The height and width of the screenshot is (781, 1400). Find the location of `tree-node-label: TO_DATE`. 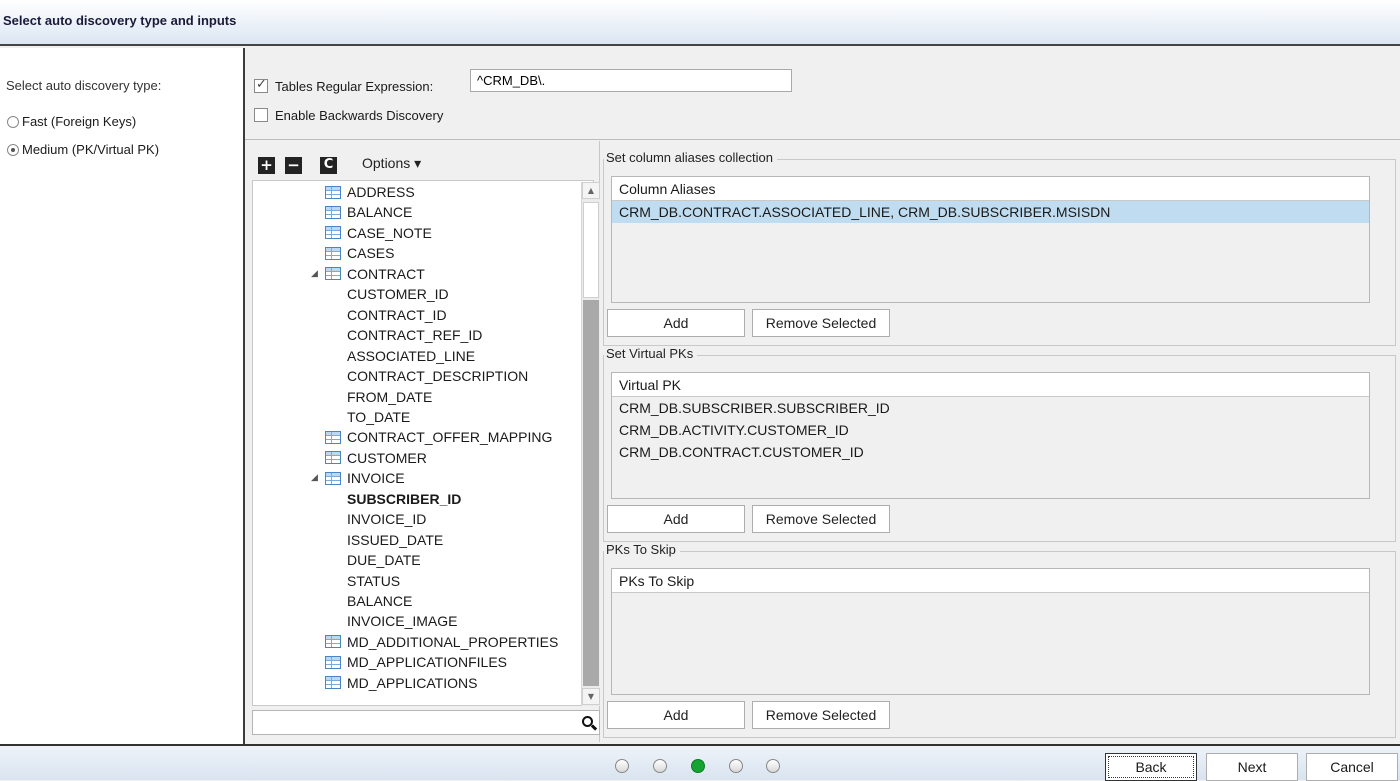

tree-node-label: TO_DATE is located at coordinates (379, 416).